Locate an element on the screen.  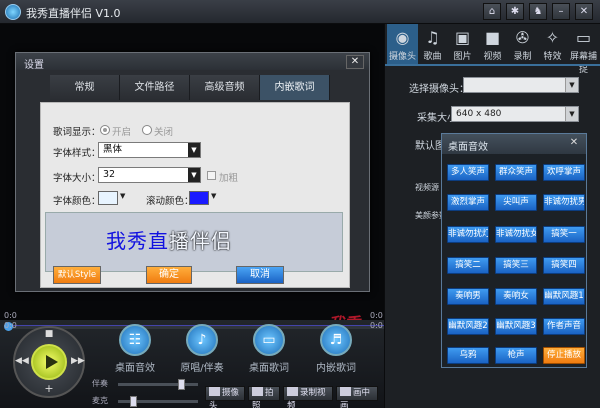
tab-label: 歌曲 is located at coordinates (432, 57).